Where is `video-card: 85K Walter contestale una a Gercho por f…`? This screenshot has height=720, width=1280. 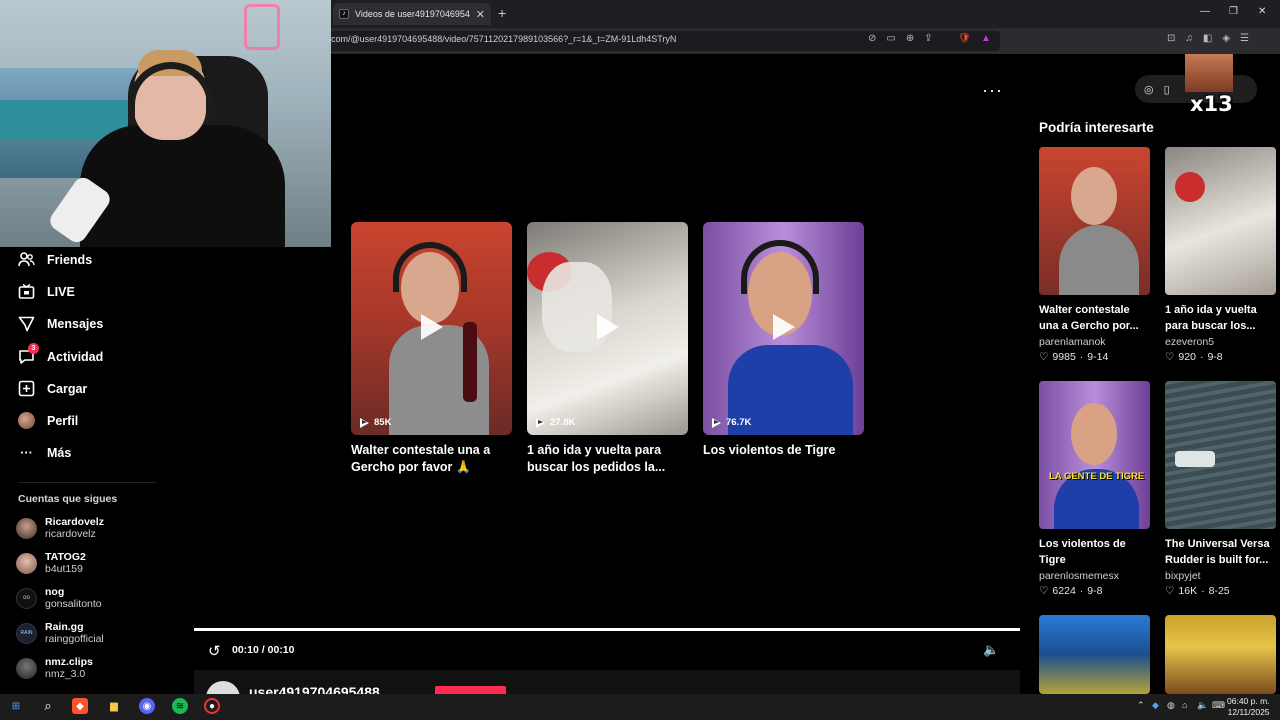 video-card: 85K Walter contestale una a Gercho por f… is located at coordinates (431, 349).